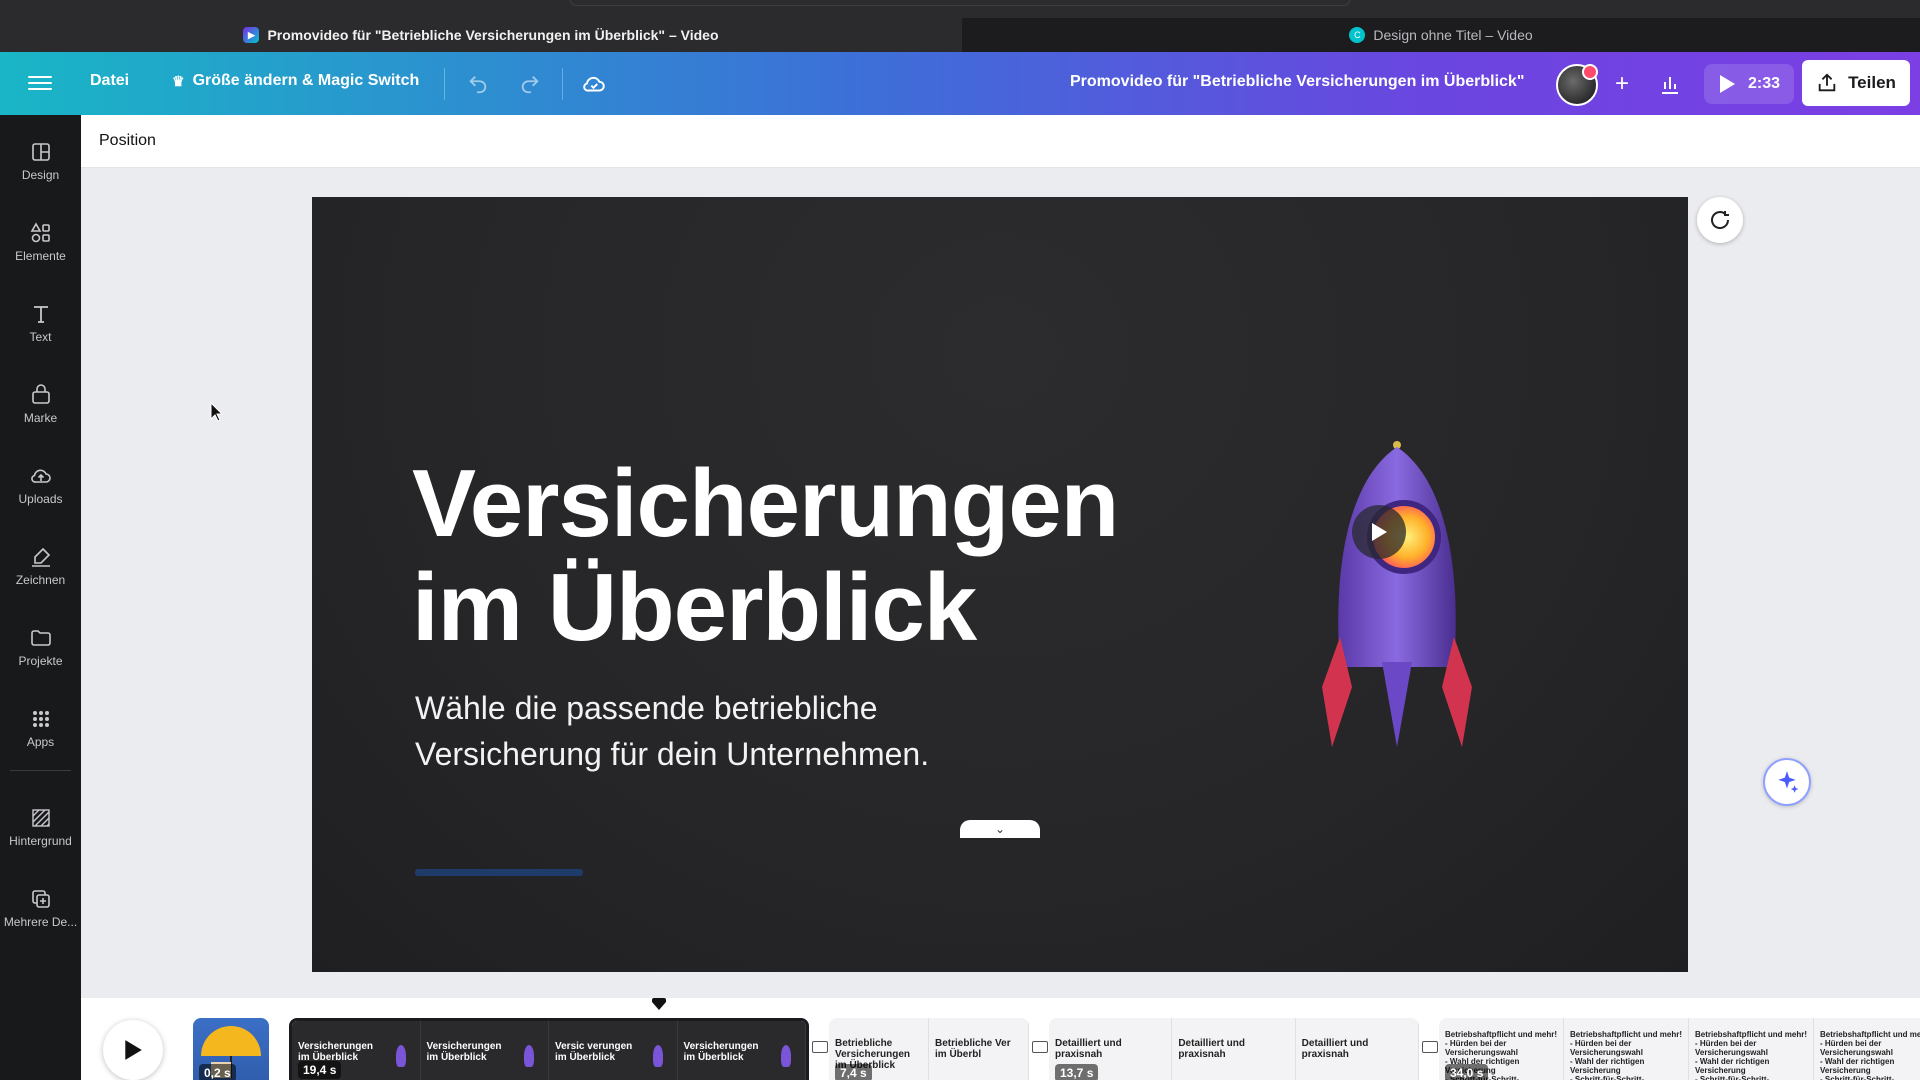  I want to click on draw-icon, so click(40, 557).